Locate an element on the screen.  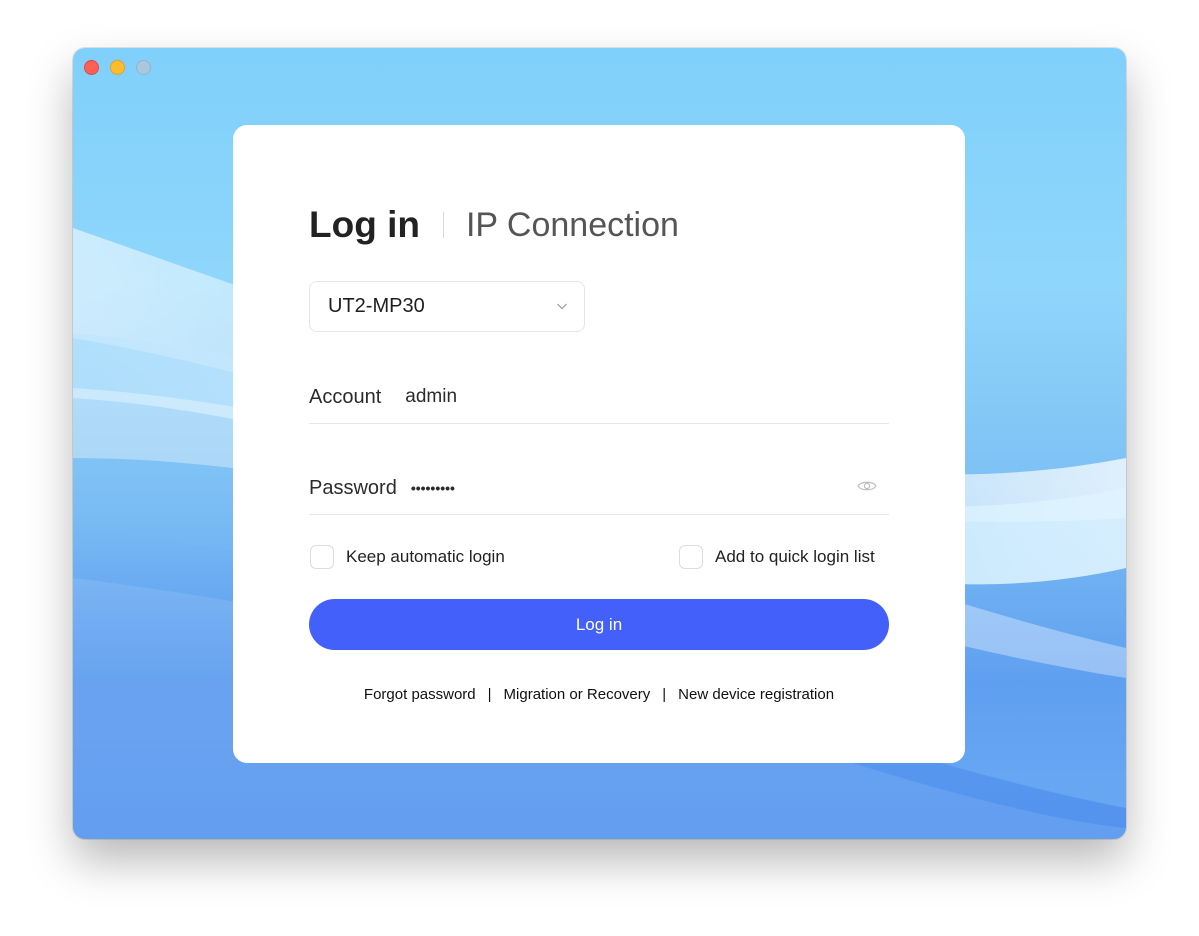
login-button: Log in is located at coordinates (599, 624).